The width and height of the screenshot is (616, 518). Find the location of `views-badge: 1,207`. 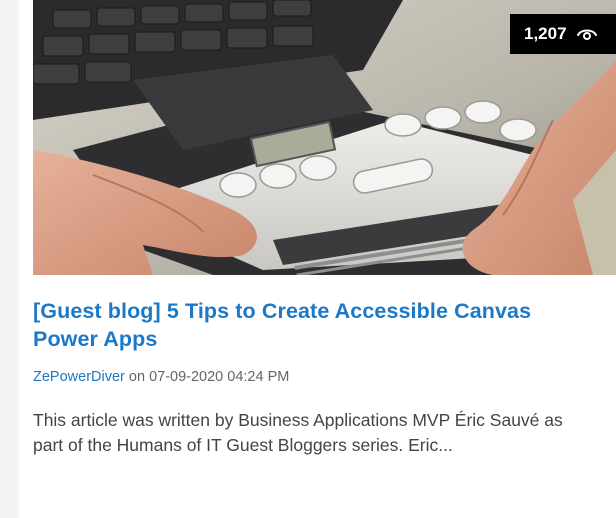

views-badge: 1,207 is located at coordinates (563, 34).